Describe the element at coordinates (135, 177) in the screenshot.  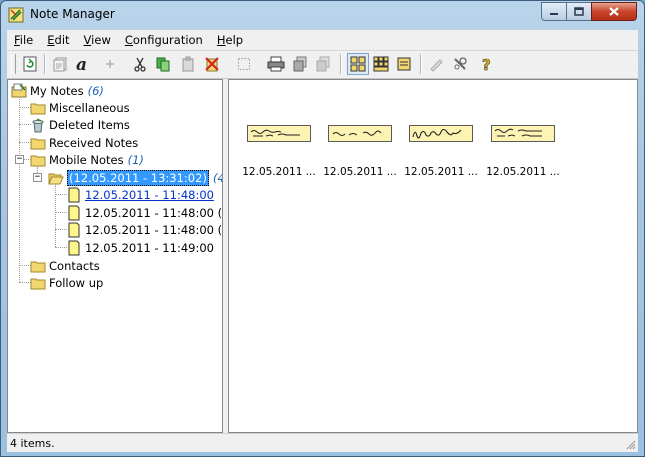
I see `tree-item-session-selected: (12.05.2011 - 13:31:02)(4)` at that location.